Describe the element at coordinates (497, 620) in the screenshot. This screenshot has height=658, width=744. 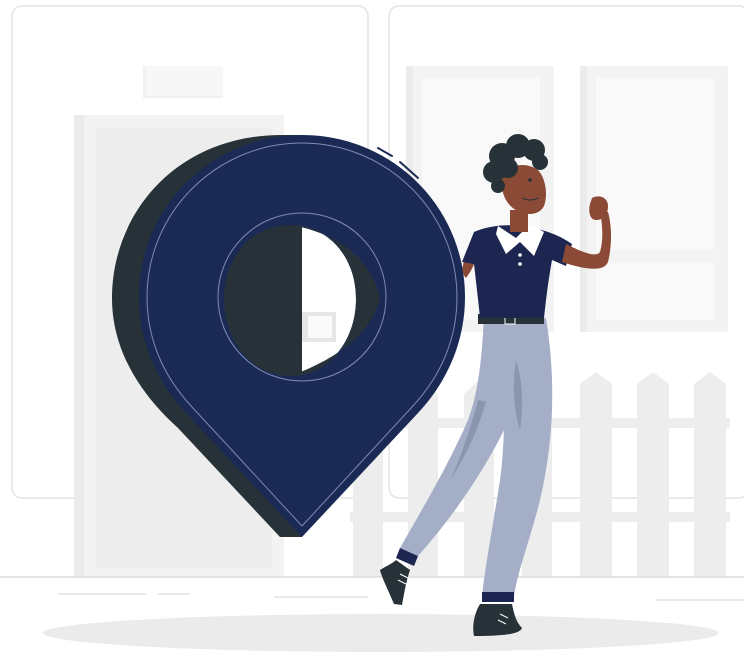
I see `person-front-shoe` at that location.